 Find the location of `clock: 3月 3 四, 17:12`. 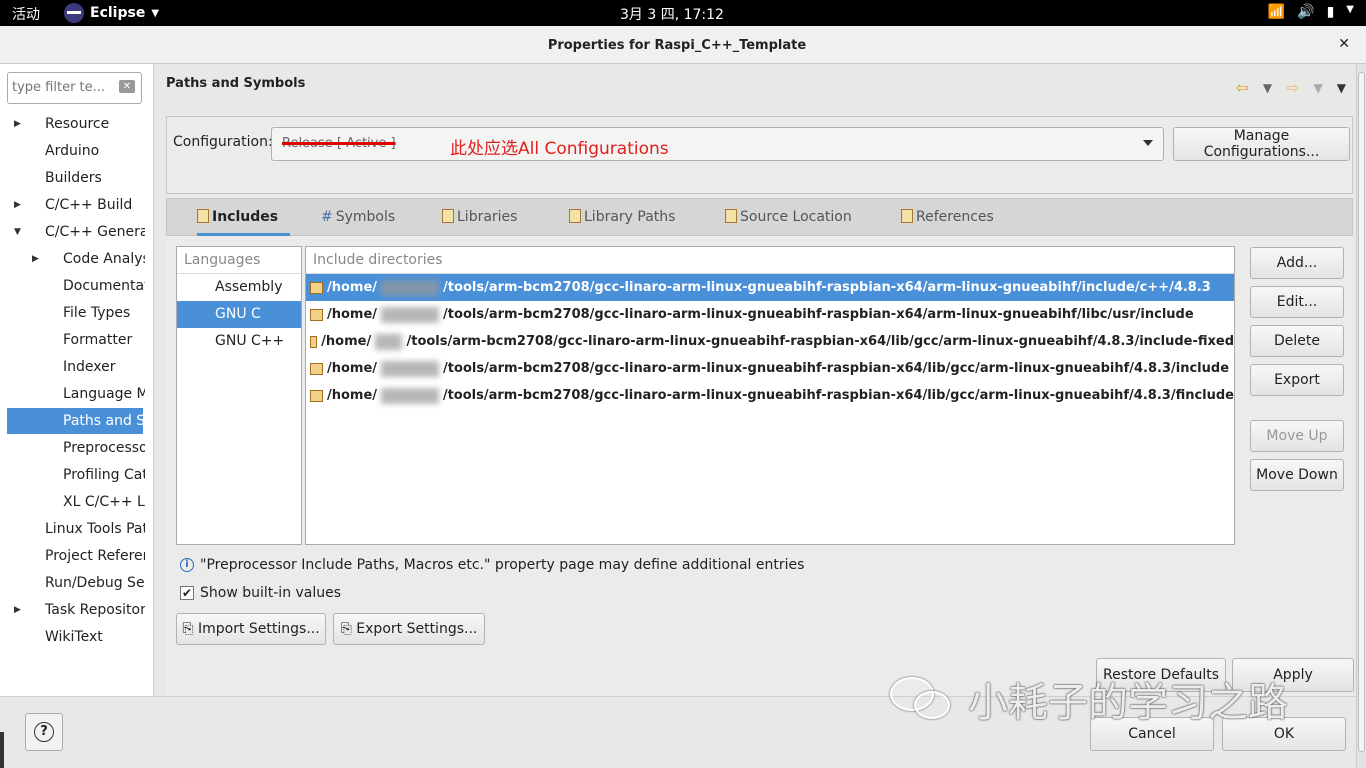

clock: 3月 3 四, 17:12 is located at coordinates (672, 14).